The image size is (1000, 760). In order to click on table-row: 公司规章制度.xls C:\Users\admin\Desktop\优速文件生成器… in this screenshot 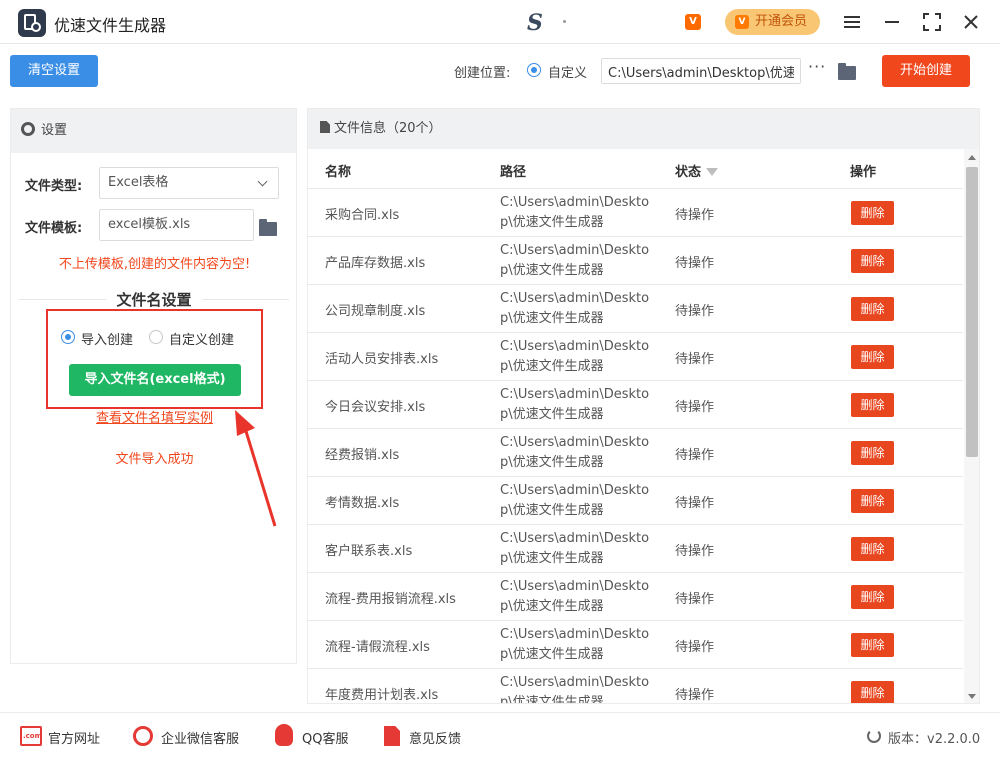, I will do `click(635, 309)`.